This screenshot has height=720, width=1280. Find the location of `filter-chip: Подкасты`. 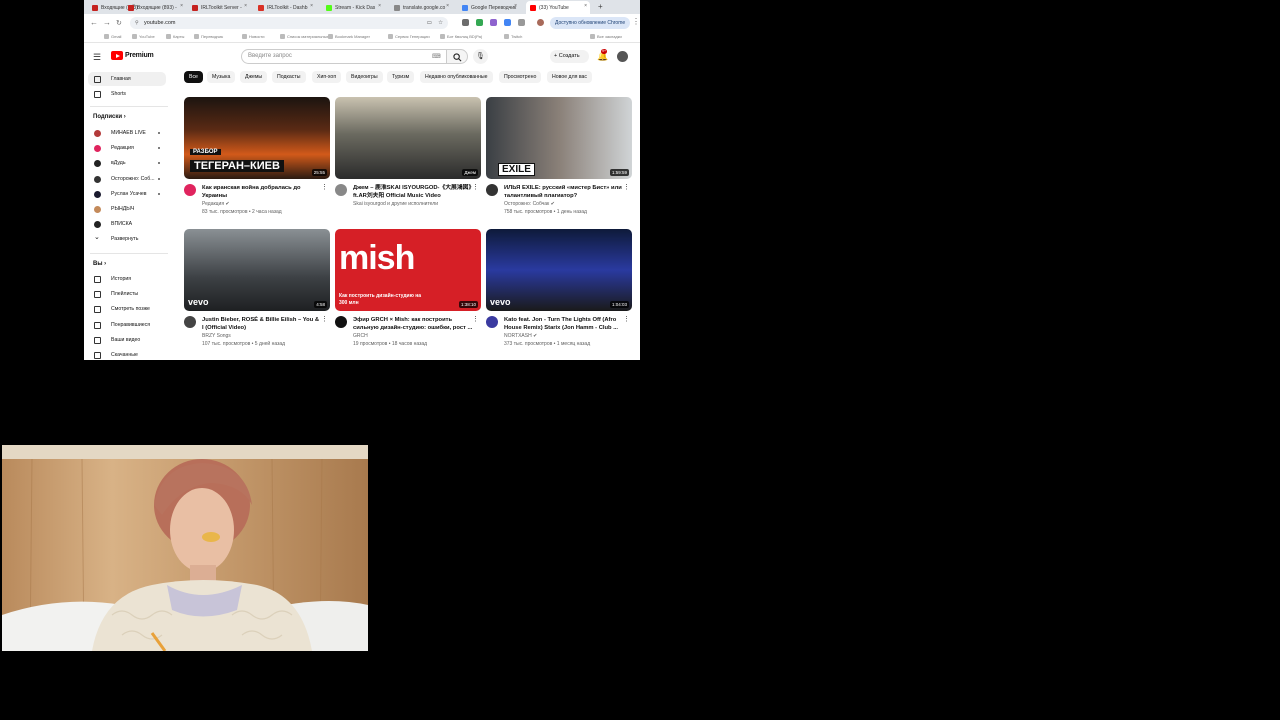

filter-chip: Подкасты is located at coordinates (289, 77).